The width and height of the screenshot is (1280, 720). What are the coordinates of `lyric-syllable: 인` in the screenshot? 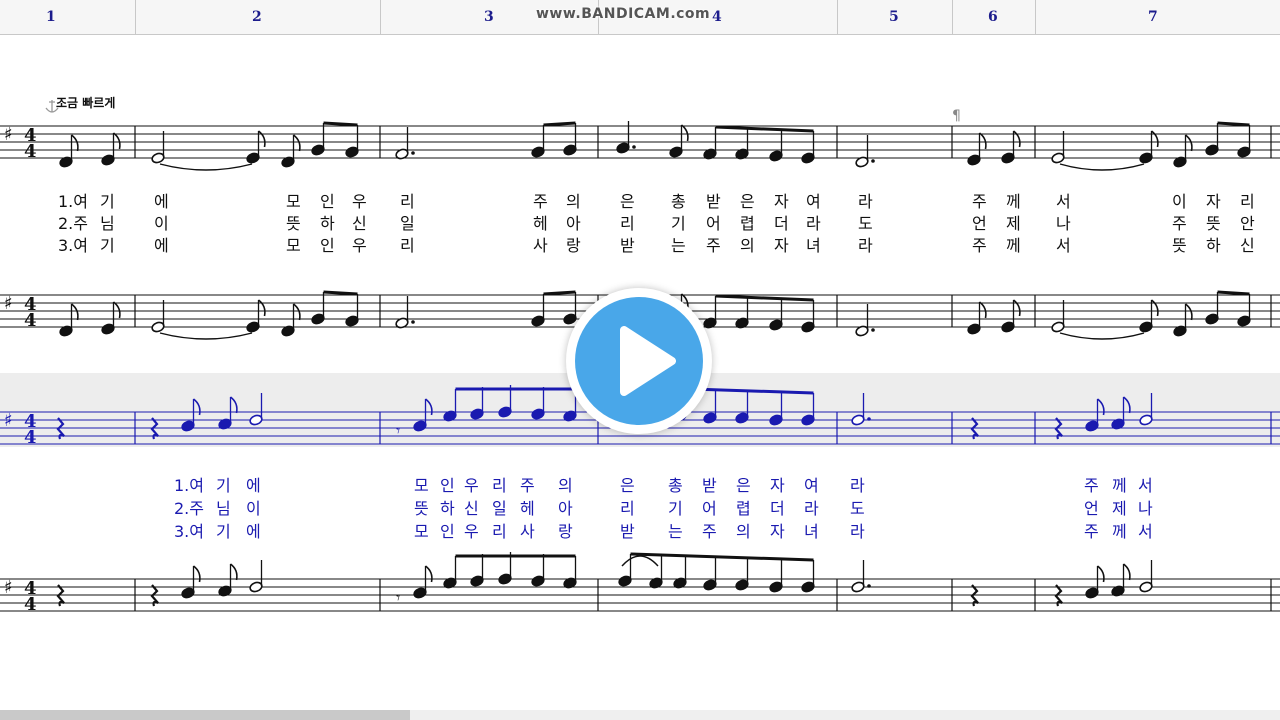 It's located at (447, 485).